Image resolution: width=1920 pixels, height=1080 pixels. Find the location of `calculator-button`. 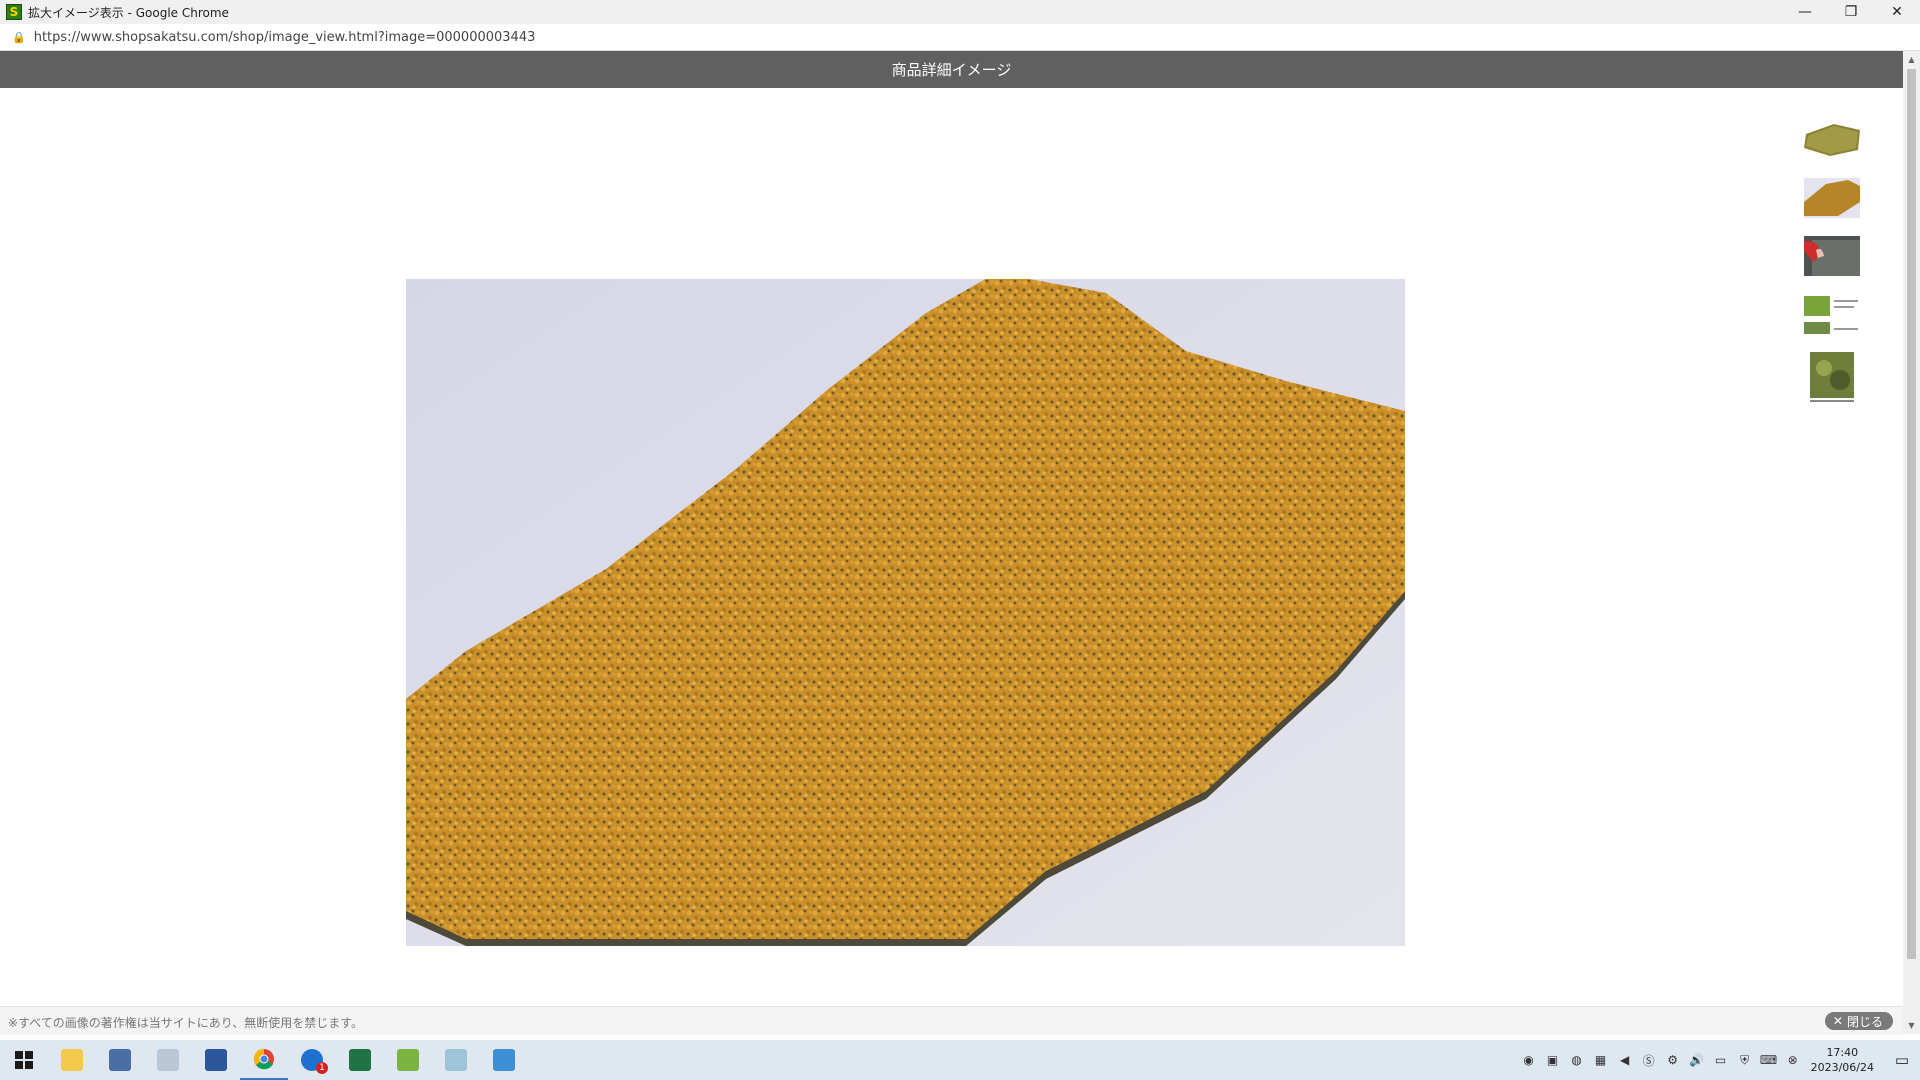

calculator-button is located at coordinates (120, 1060).